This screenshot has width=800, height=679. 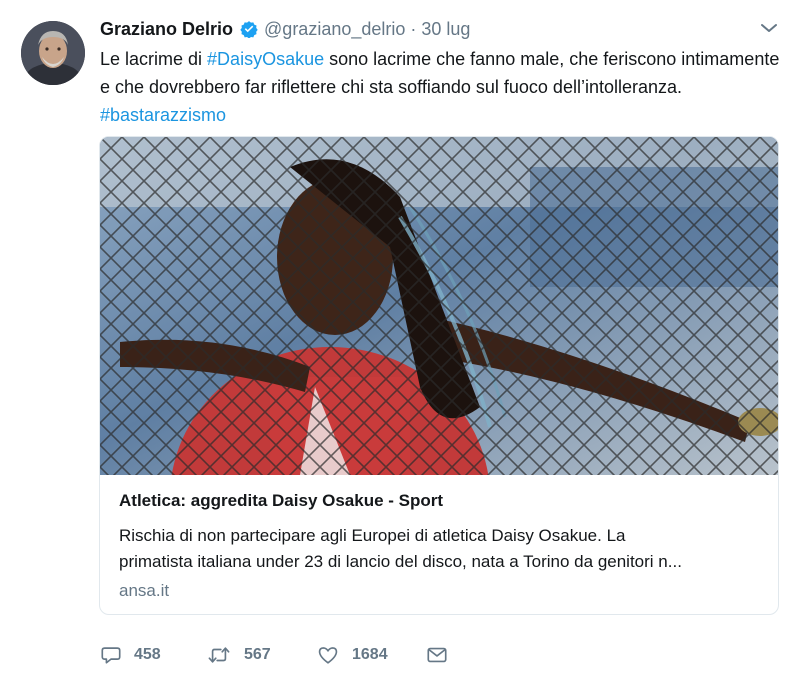 What do you see at coordinates (219, 655) in the screenshot?
I see `retweet-icon` at bounding box center [219, 655].